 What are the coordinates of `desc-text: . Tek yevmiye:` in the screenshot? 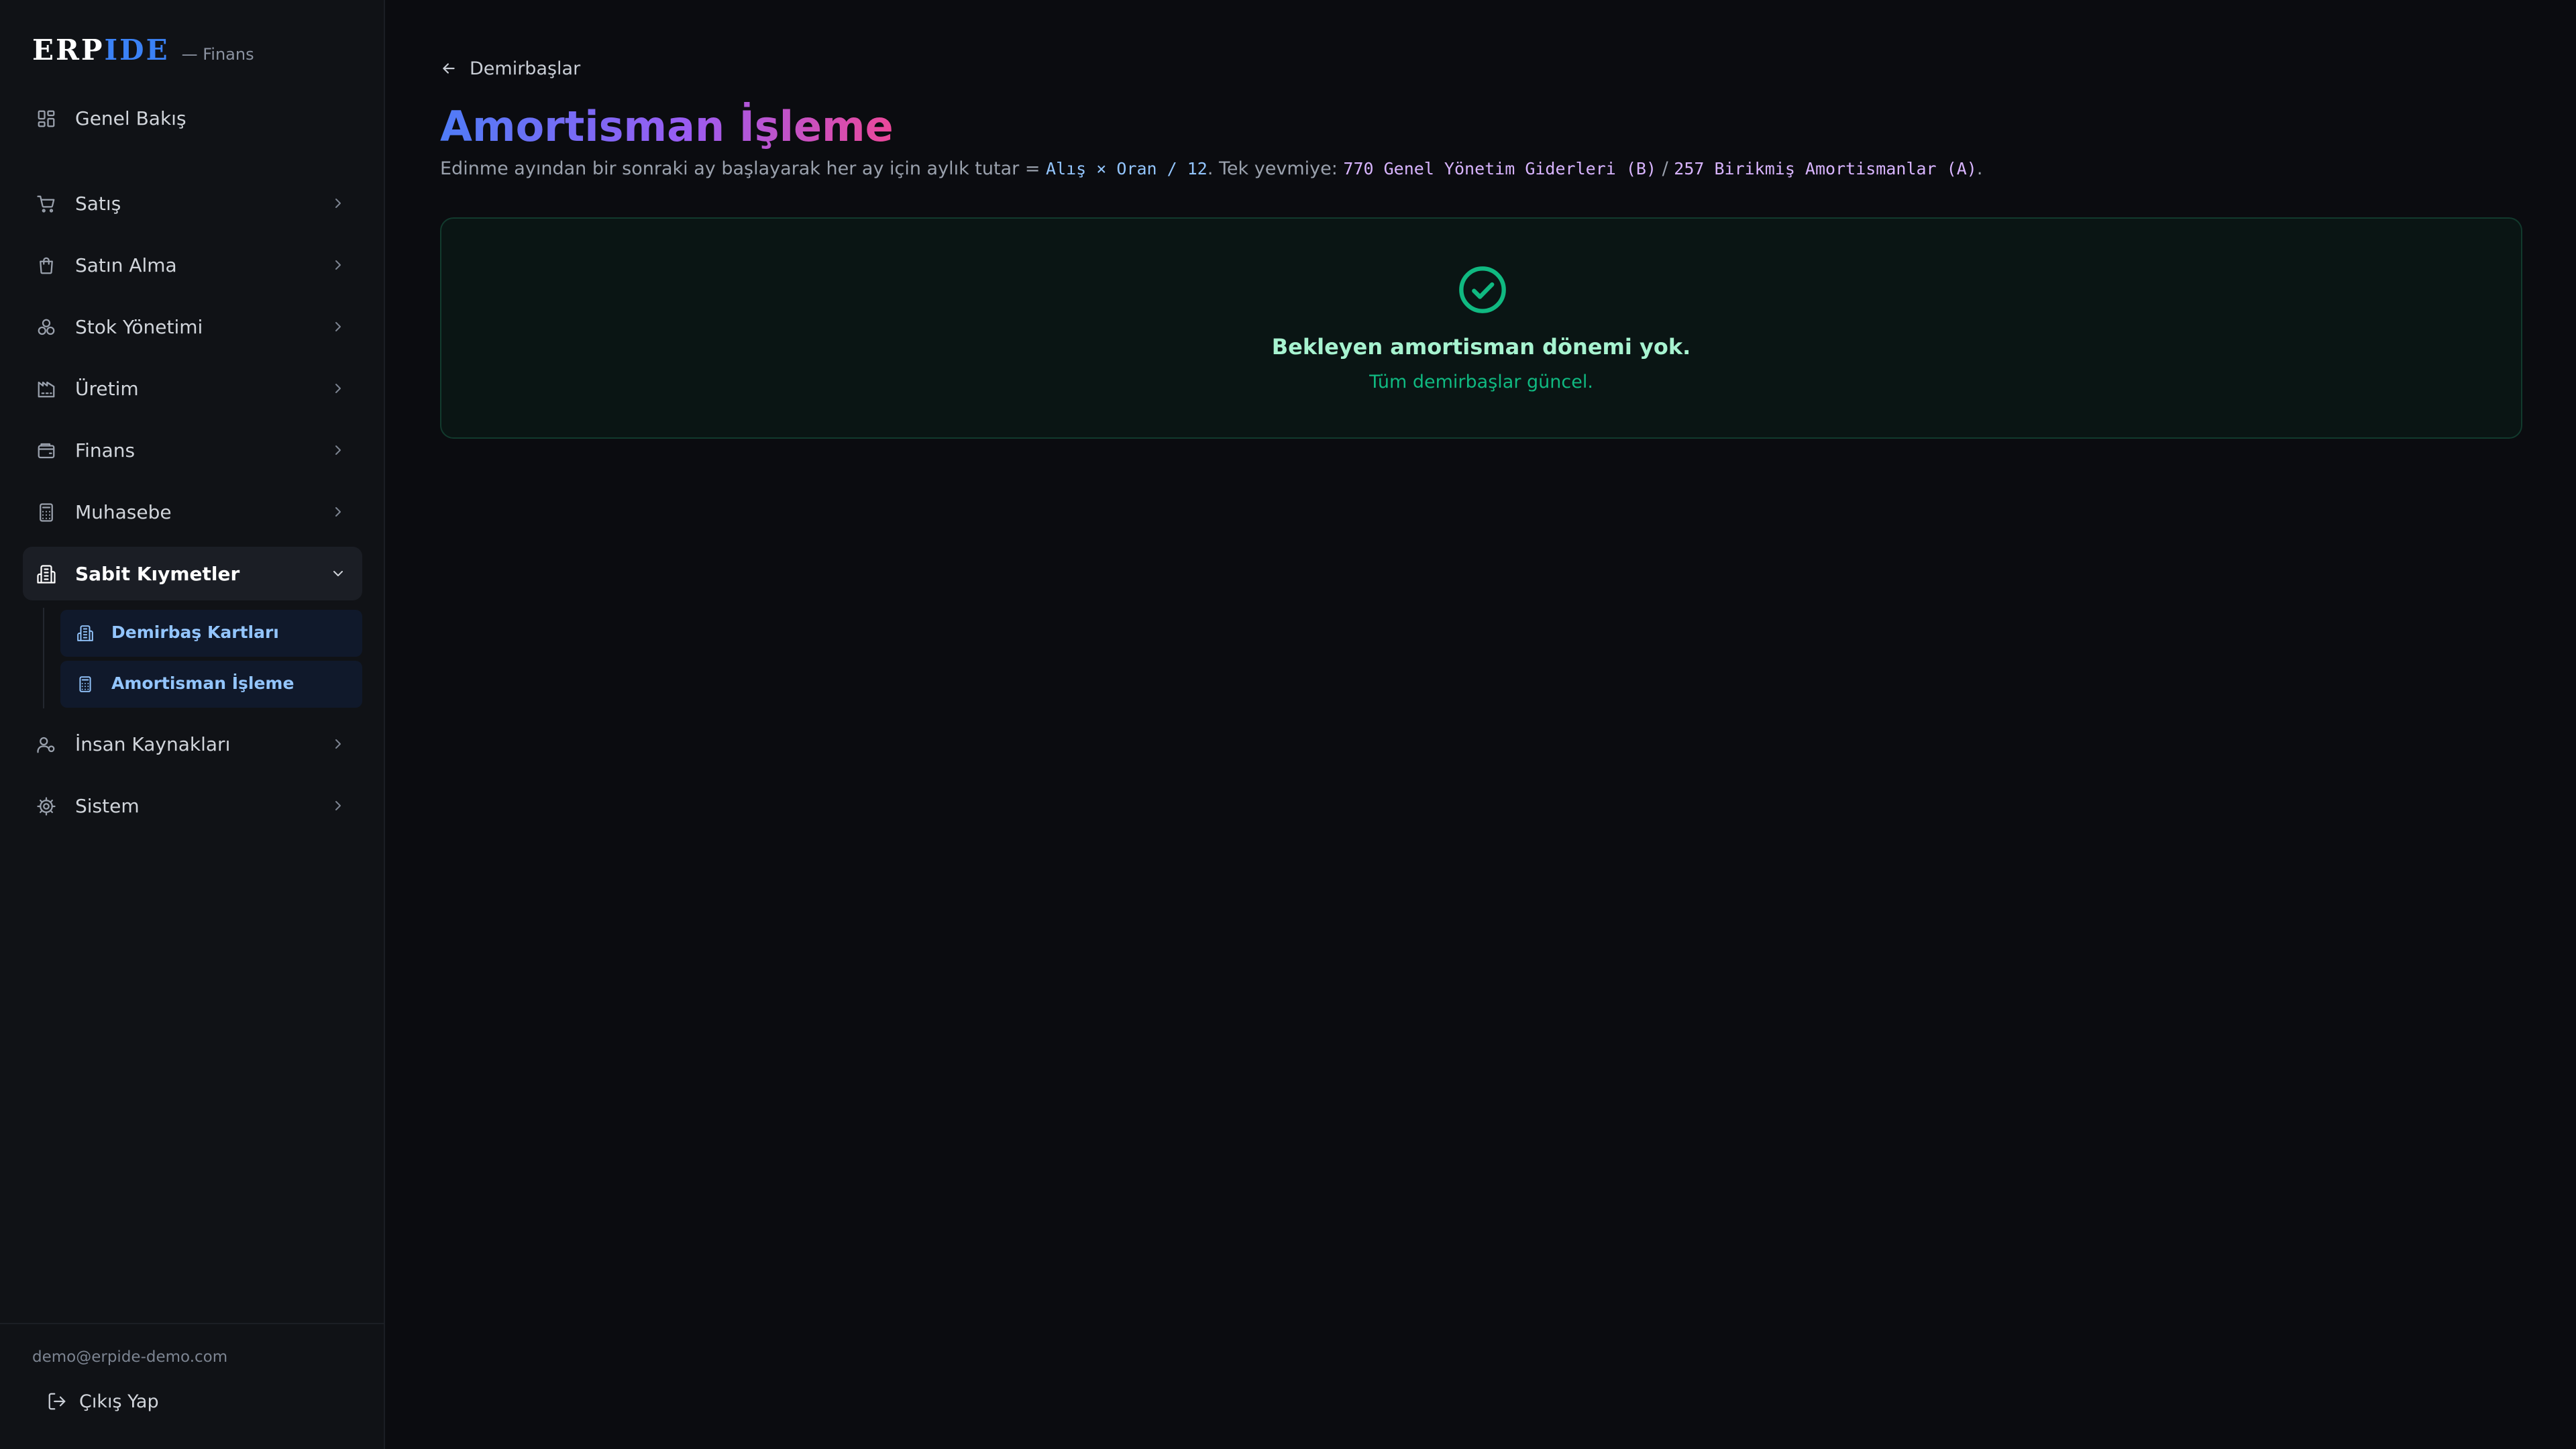 It's located at (1275, 168).